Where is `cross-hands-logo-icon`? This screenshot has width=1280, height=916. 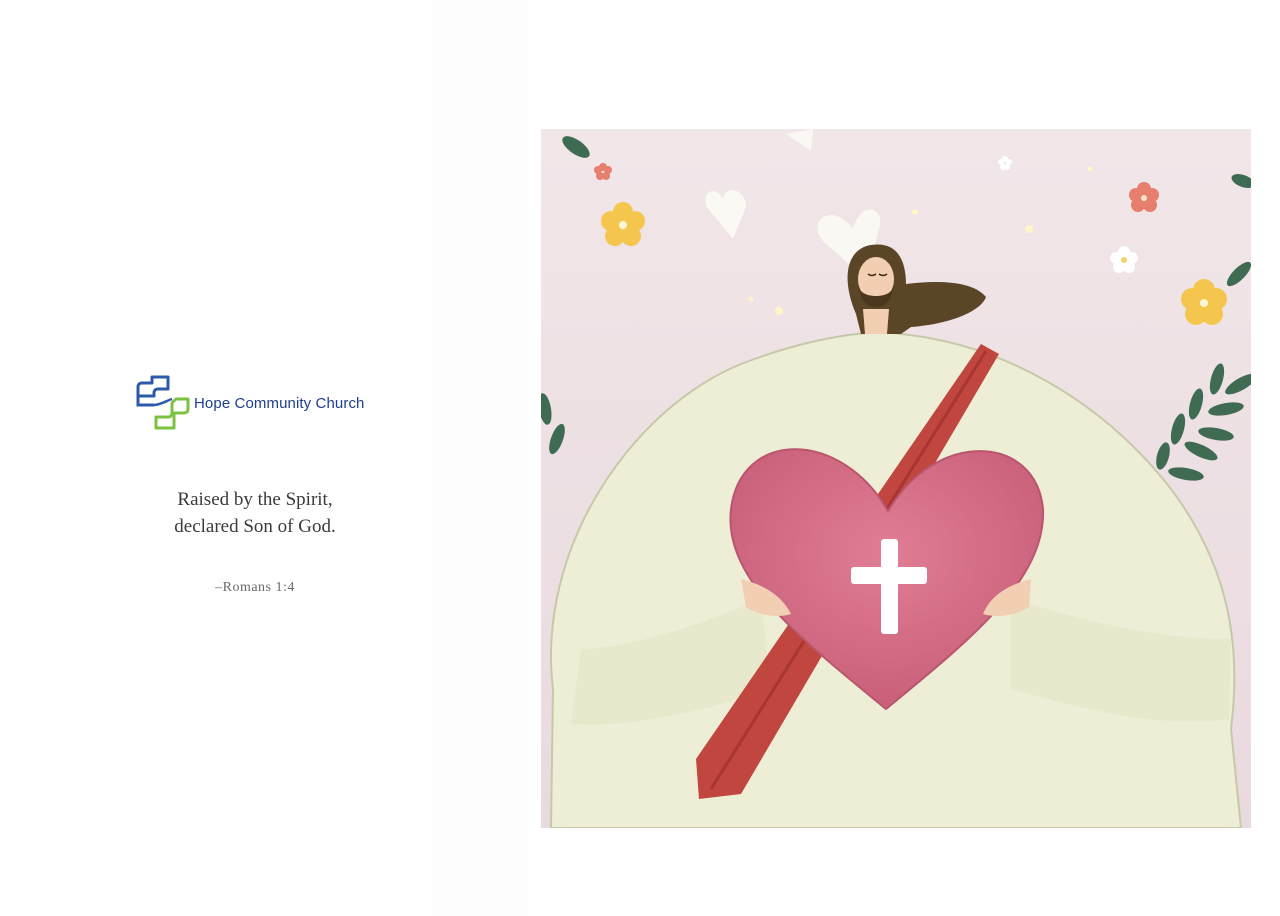 cross-hands-logo-icon is located at coordinates (163, 402).